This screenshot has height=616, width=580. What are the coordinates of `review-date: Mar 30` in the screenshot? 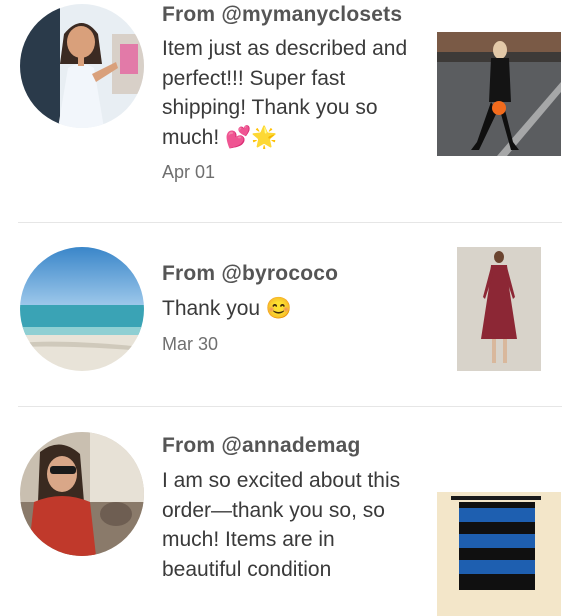 It's located at (190, 344).